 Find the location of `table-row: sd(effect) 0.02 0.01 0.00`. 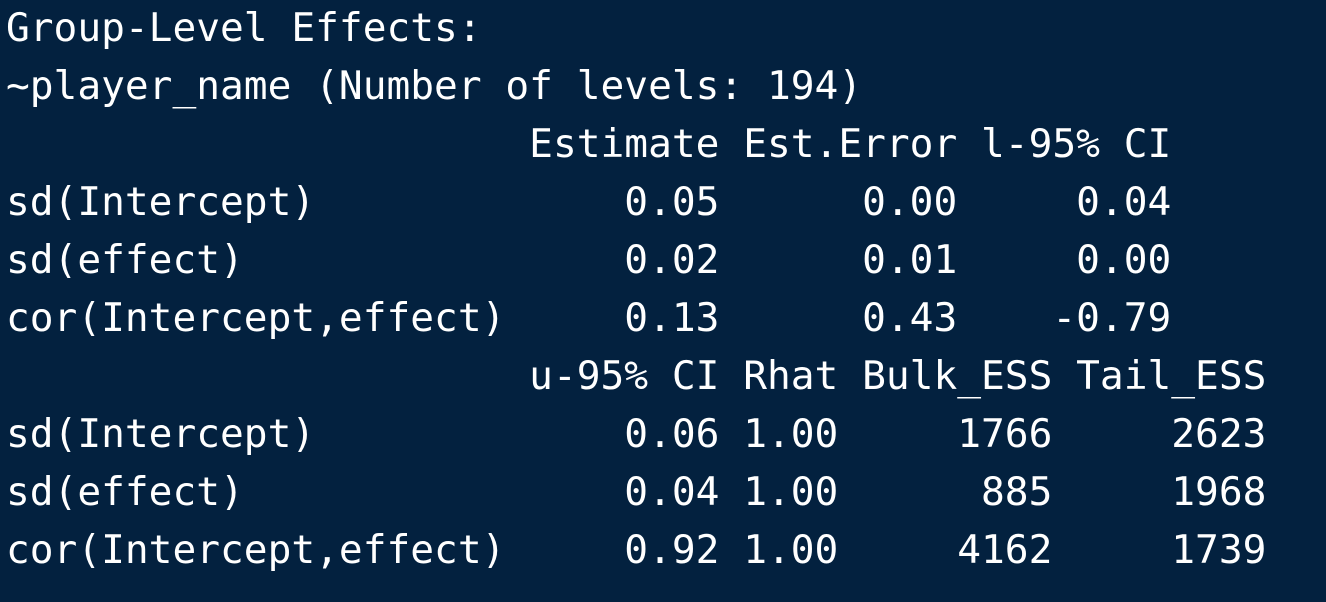

table-row: sd(effect) 0.02 0.01 0.00 is located at coordinates (589, 260).